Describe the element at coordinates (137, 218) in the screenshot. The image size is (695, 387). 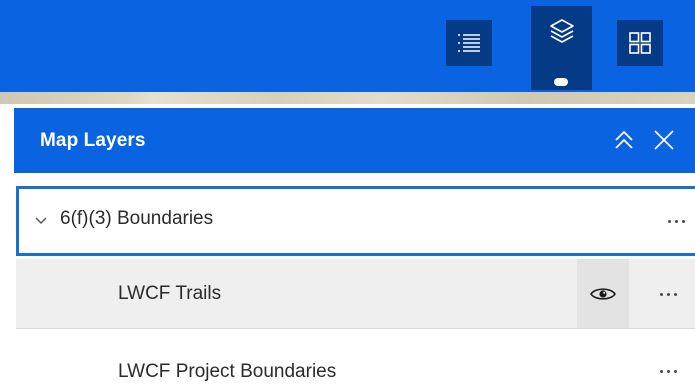
I see `layer-group-label: 6(f)(3) Boundaries` at that location.